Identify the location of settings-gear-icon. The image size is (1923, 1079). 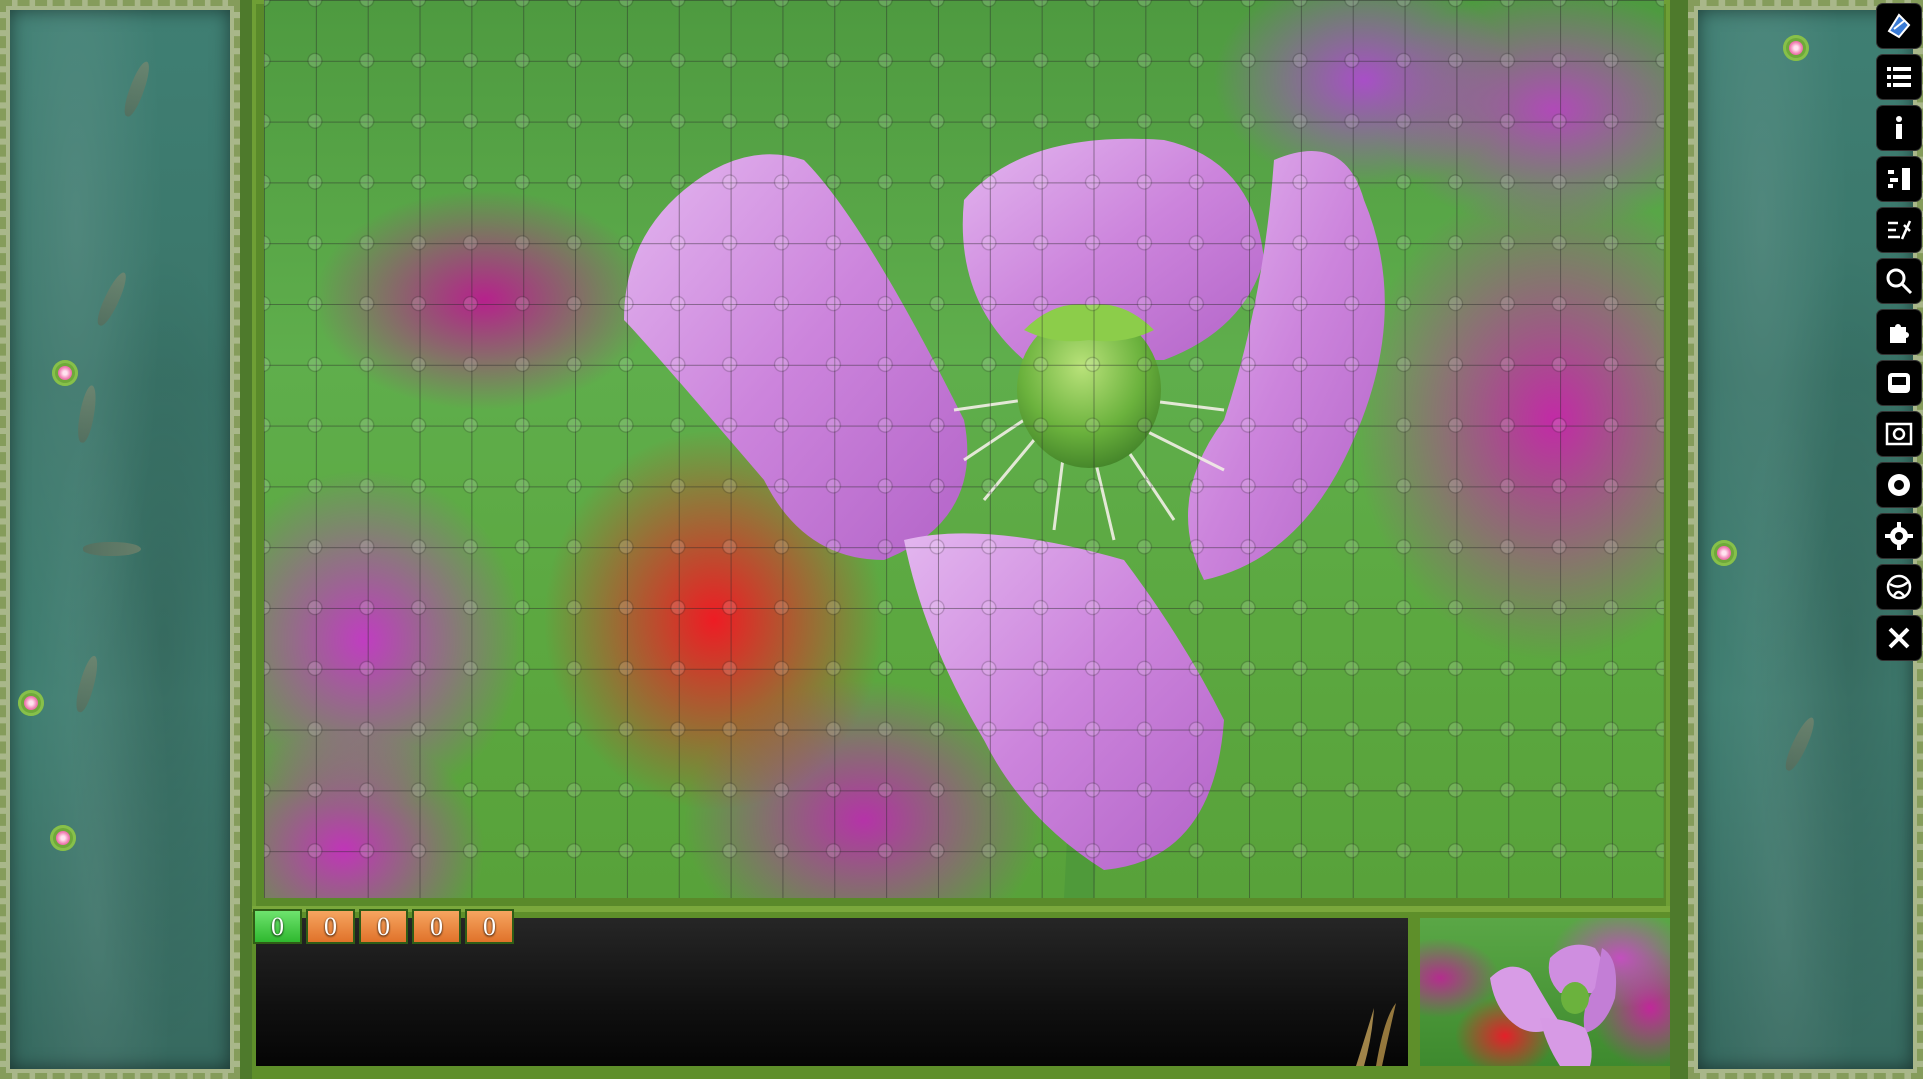
(1899, 536).